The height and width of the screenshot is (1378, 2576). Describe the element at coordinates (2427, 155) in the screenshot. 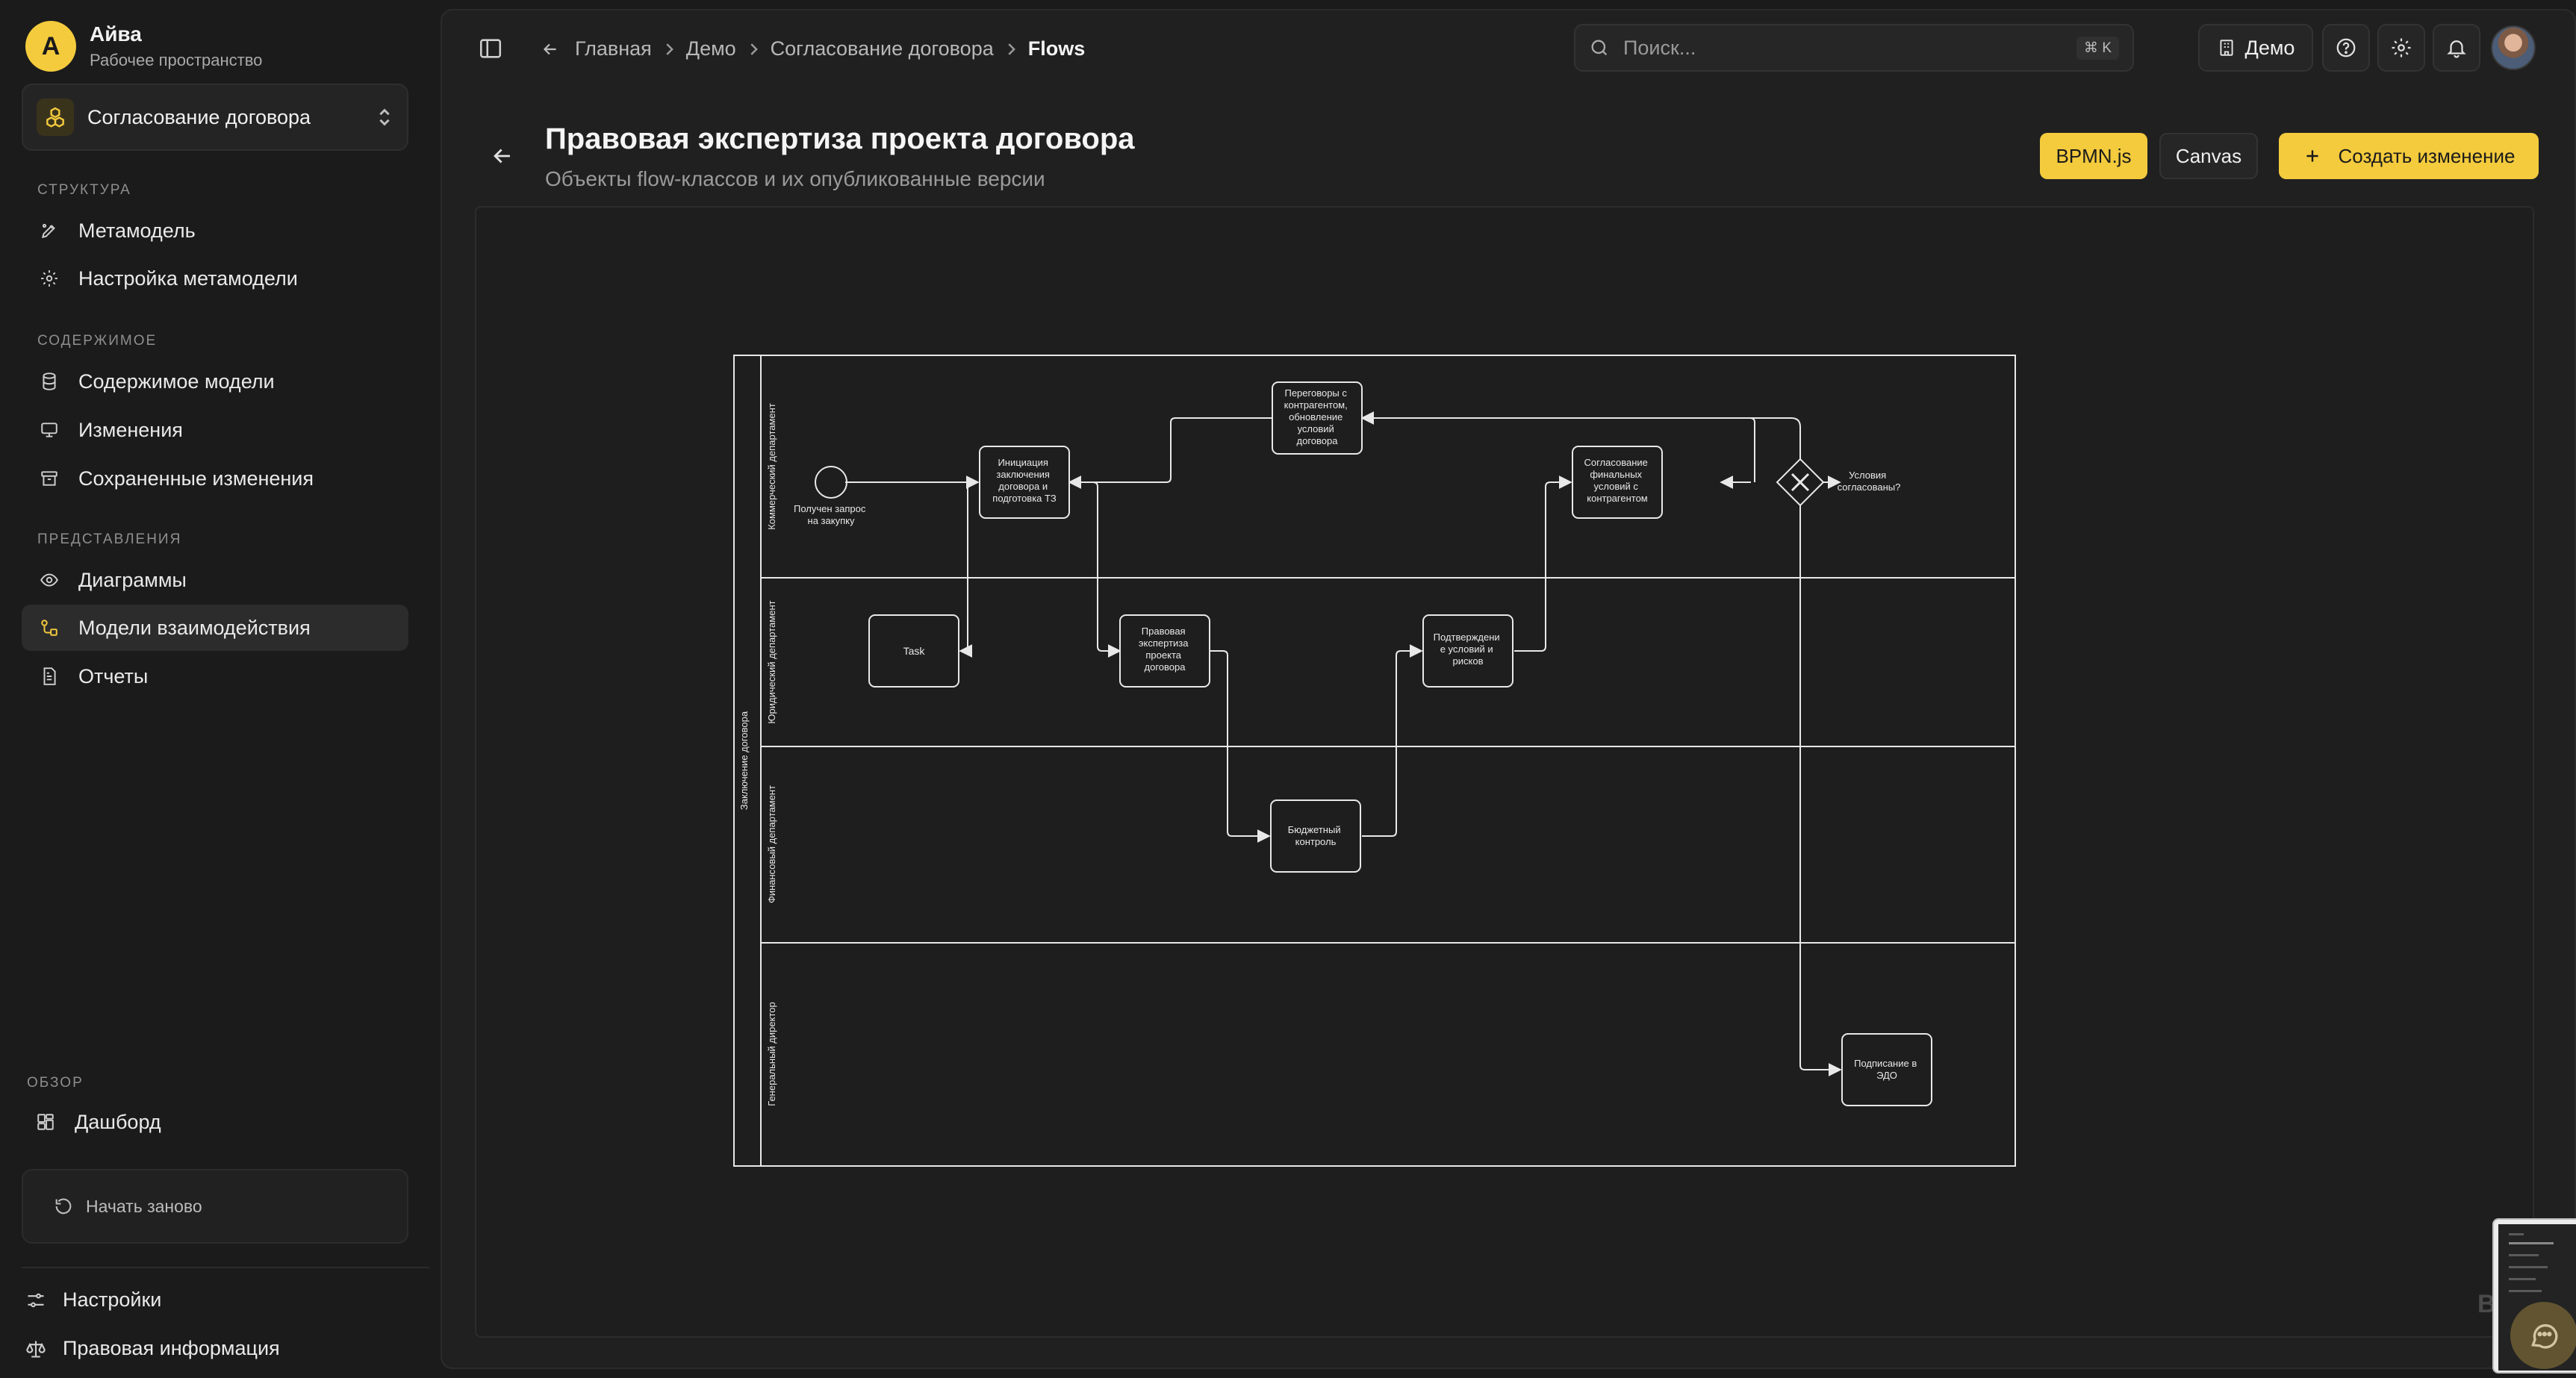

I see `create-change-label: Создать изменение` at that location.